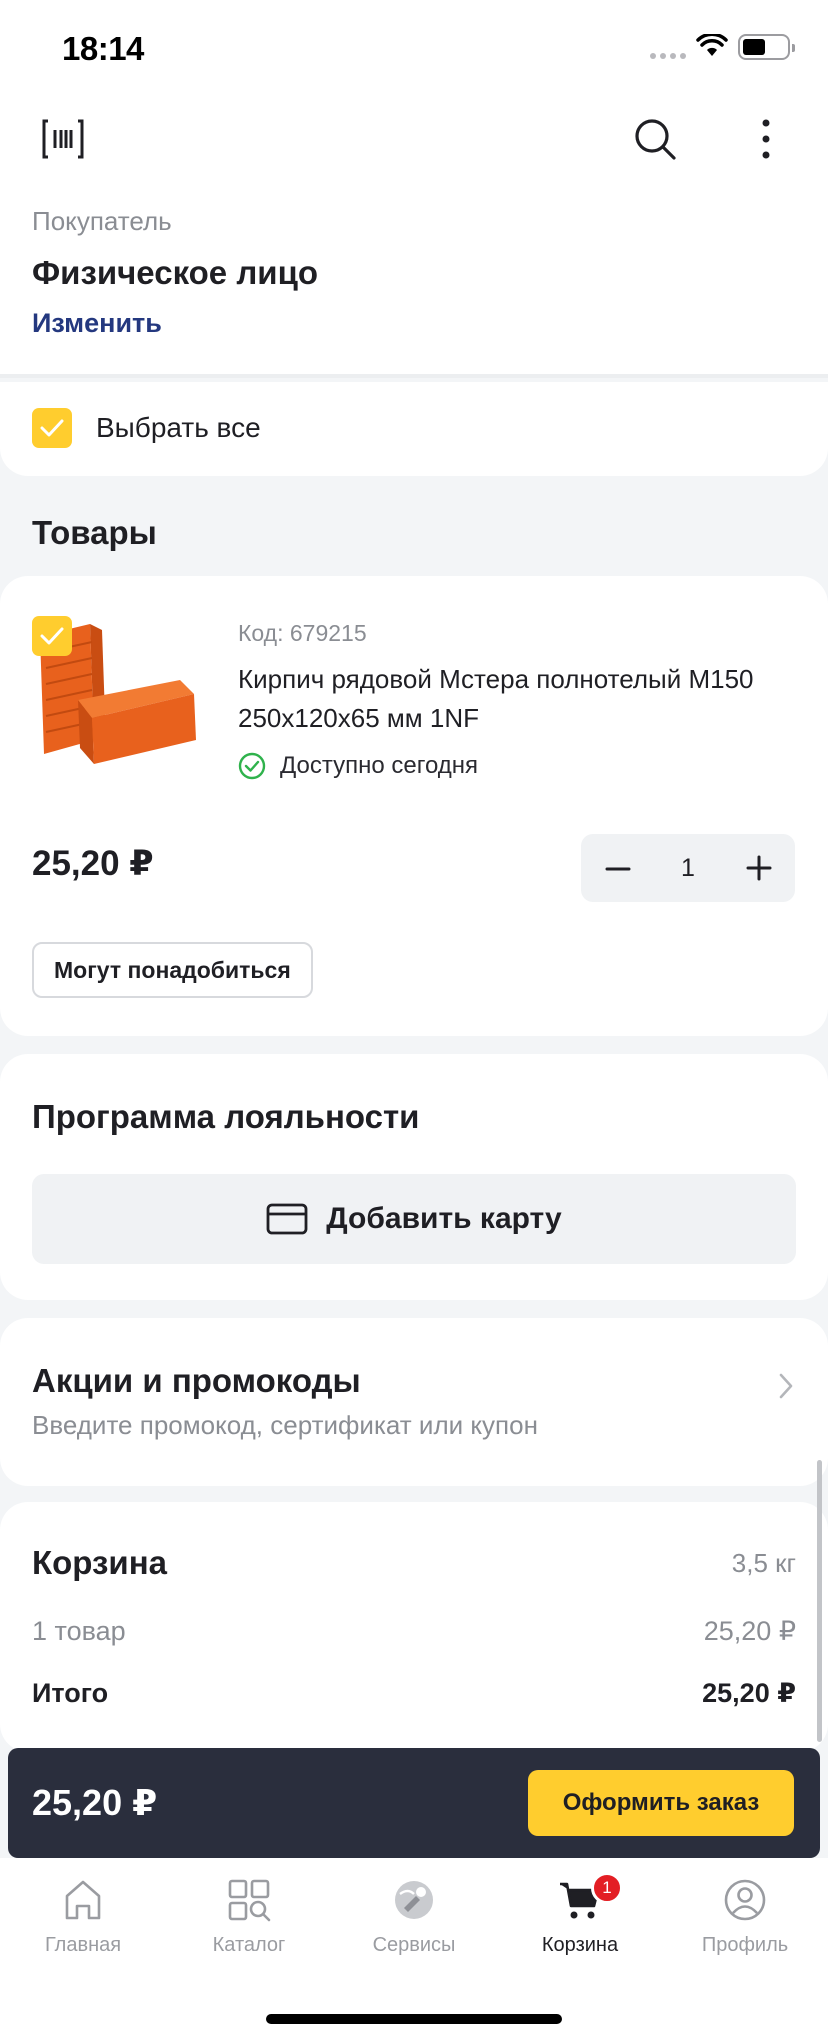 This screenshot has width=828, height=2034. What do you see at coordinates (661, 1803) in the screenshot?
I see `place-order-button: Оформить заказ` at bounding box center [661, 1803].